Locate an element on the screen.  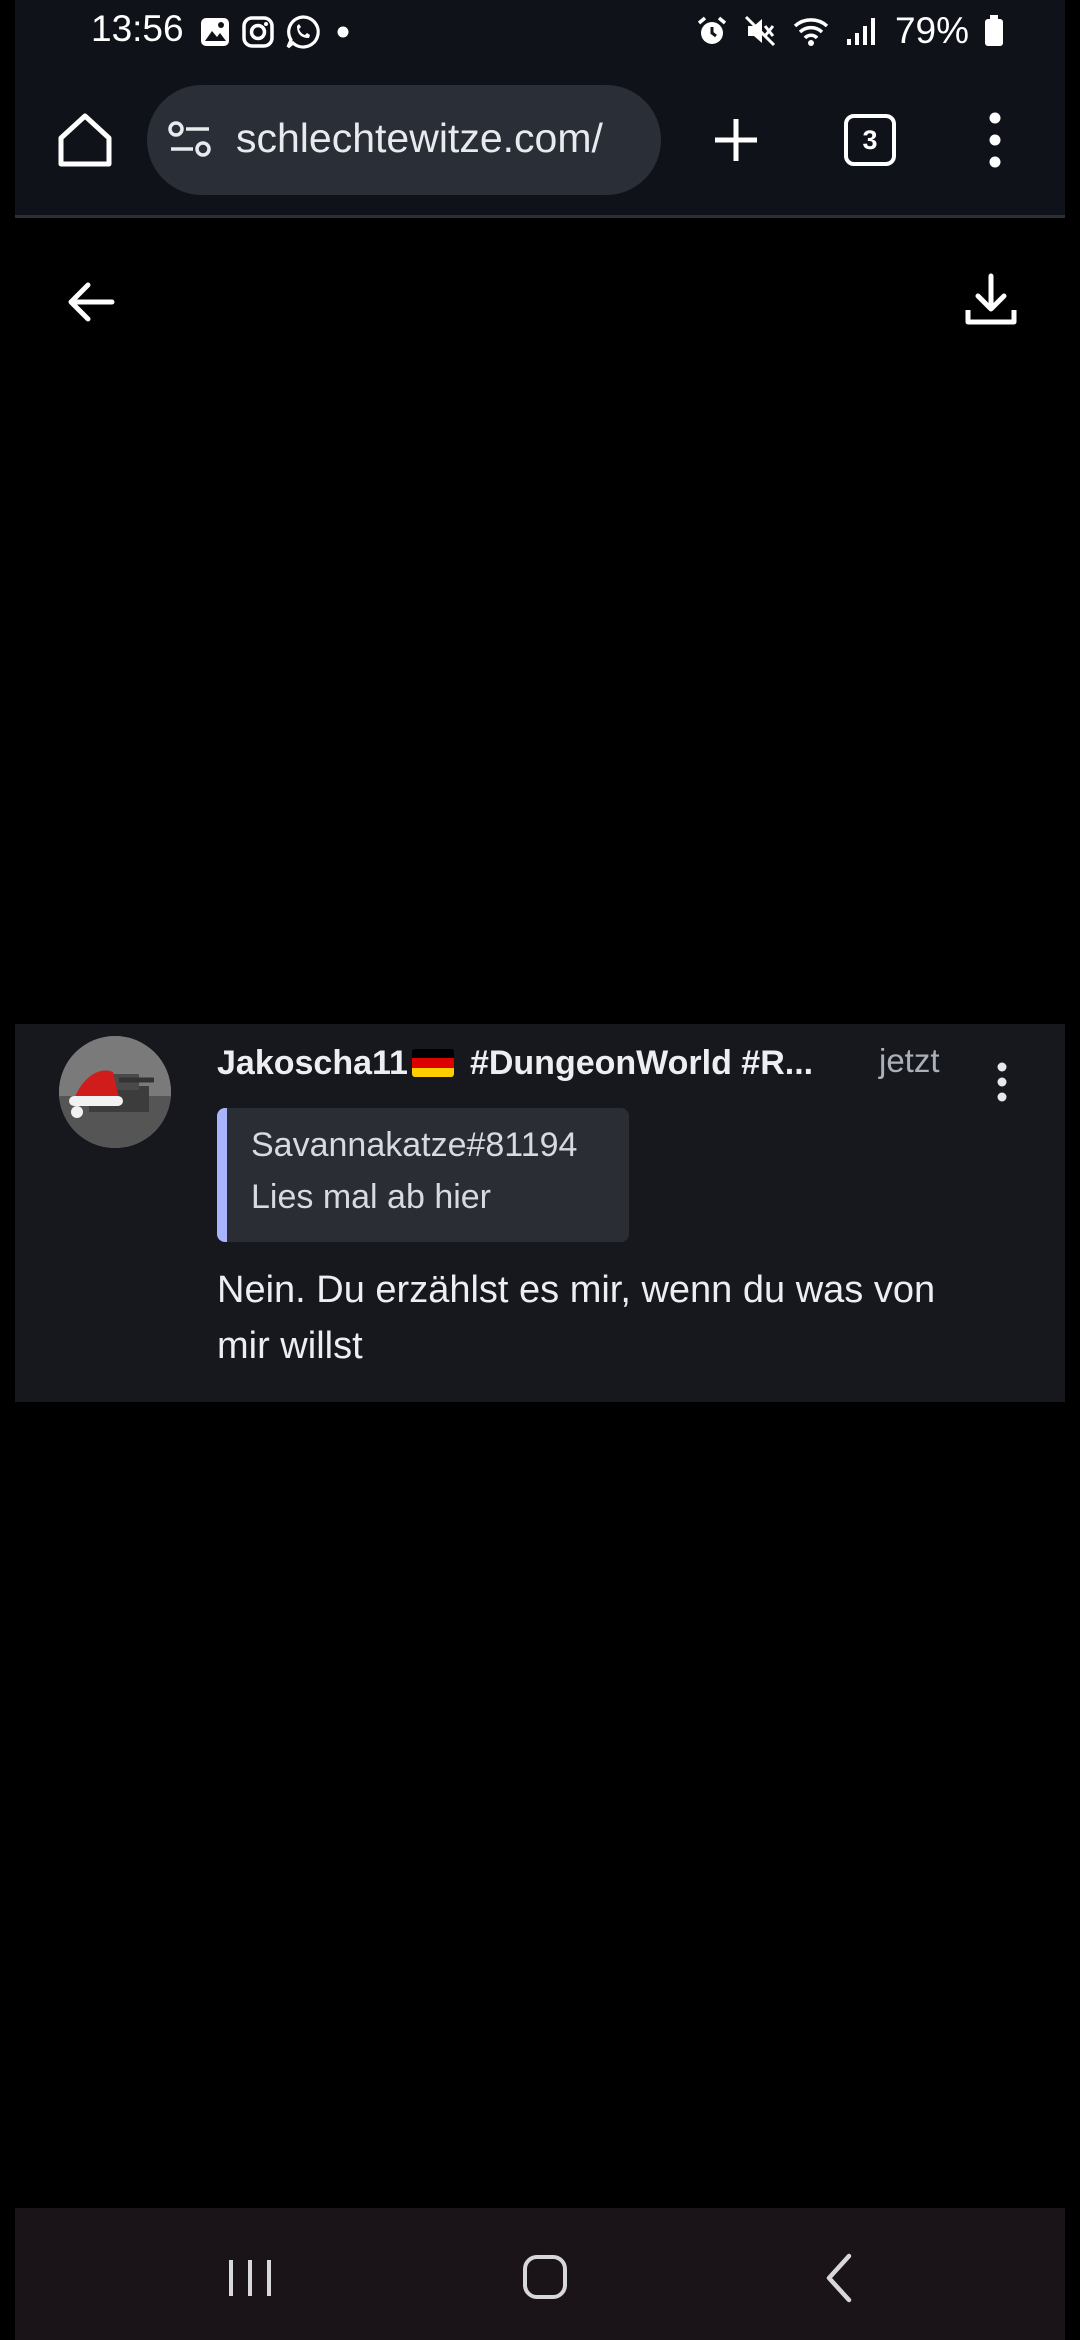
toolbar: schlechtewitze.com/ 3 is located at coordinates (540, 140).